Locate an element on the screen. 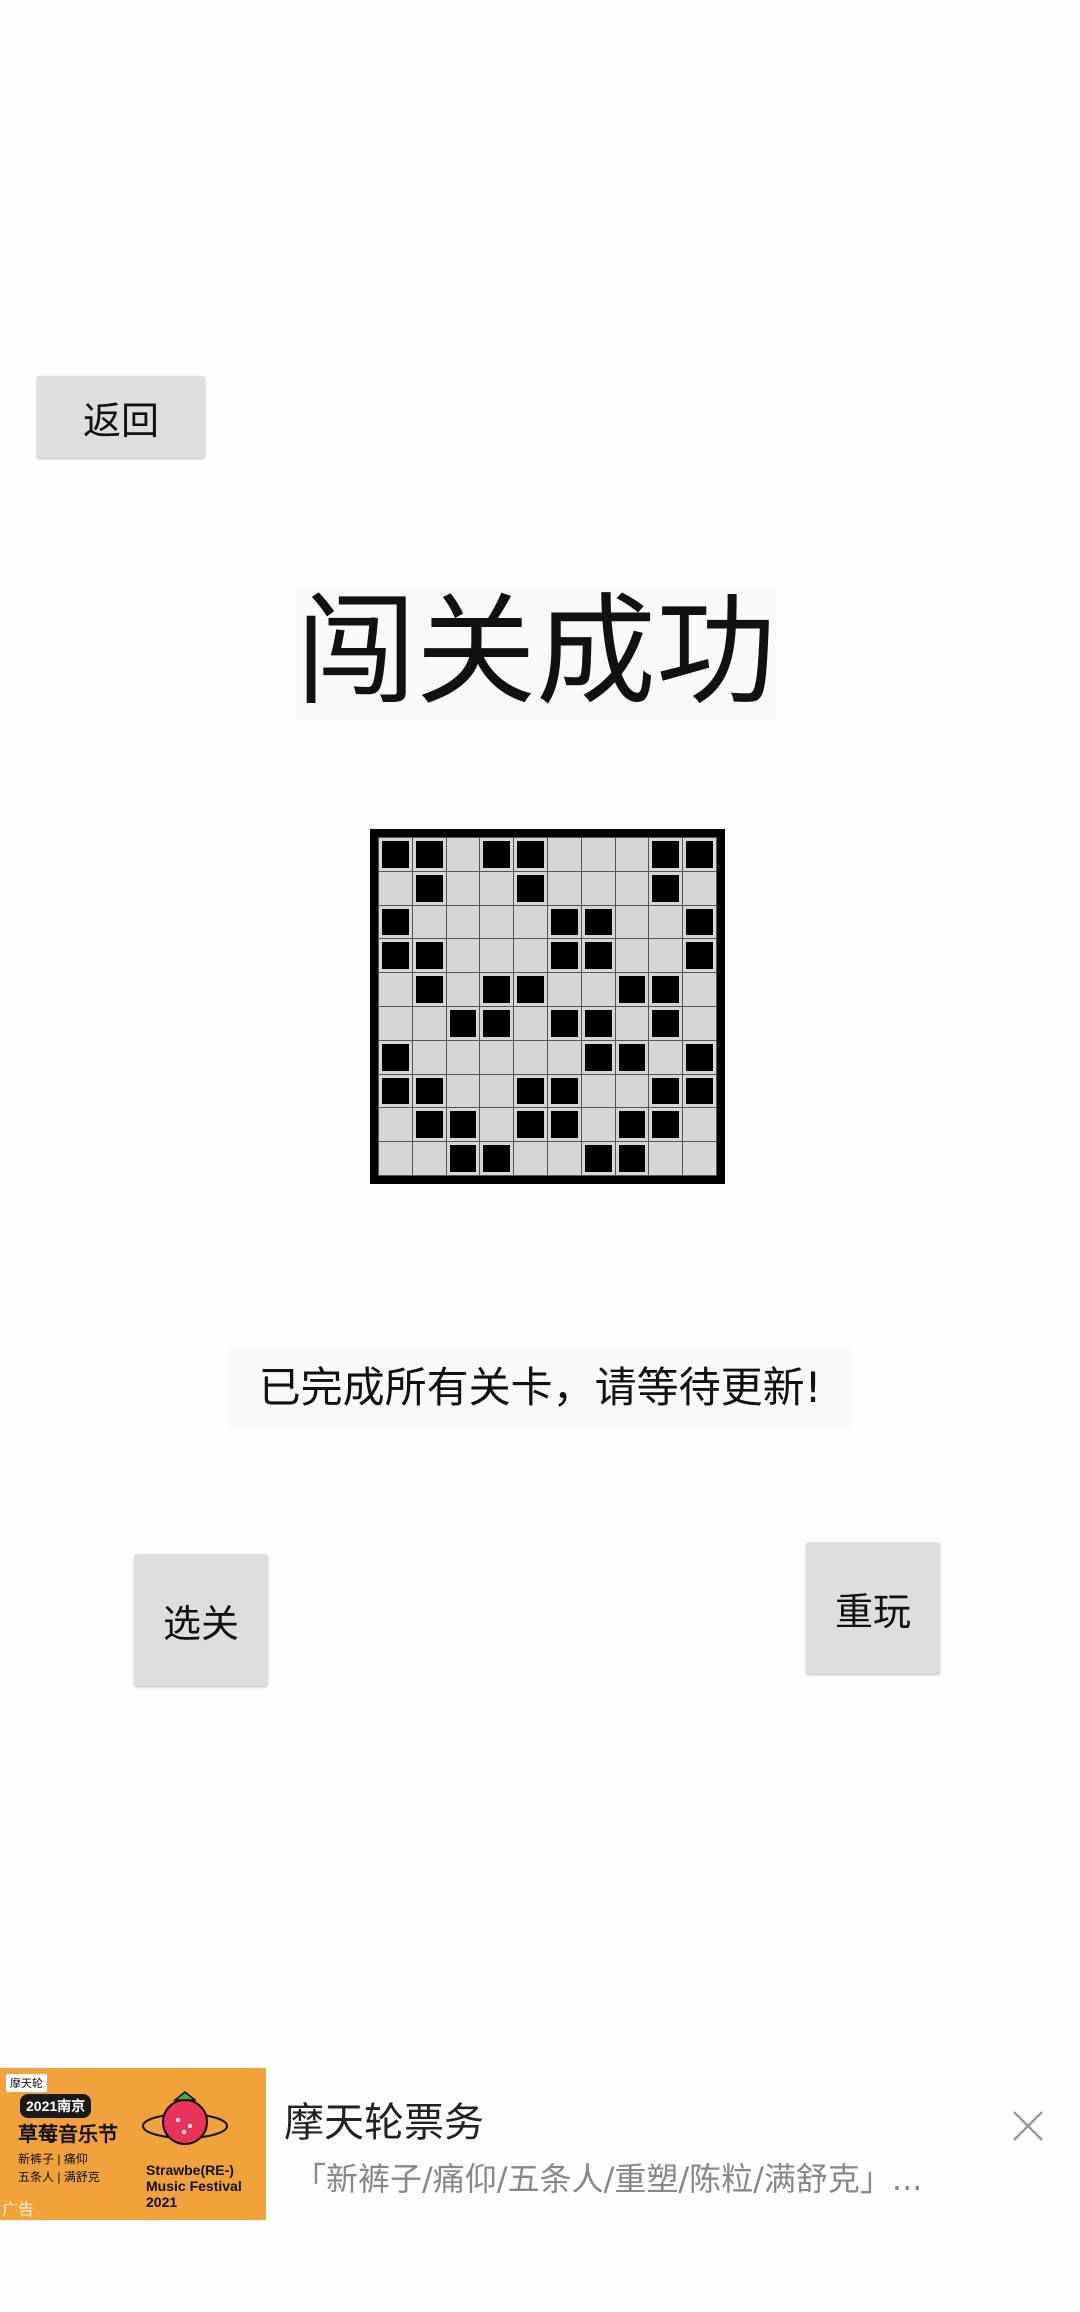 Image resolution: width=1080 pixels, height=2312 pixels. puzzle-board is located at coordinates (547, 1006).